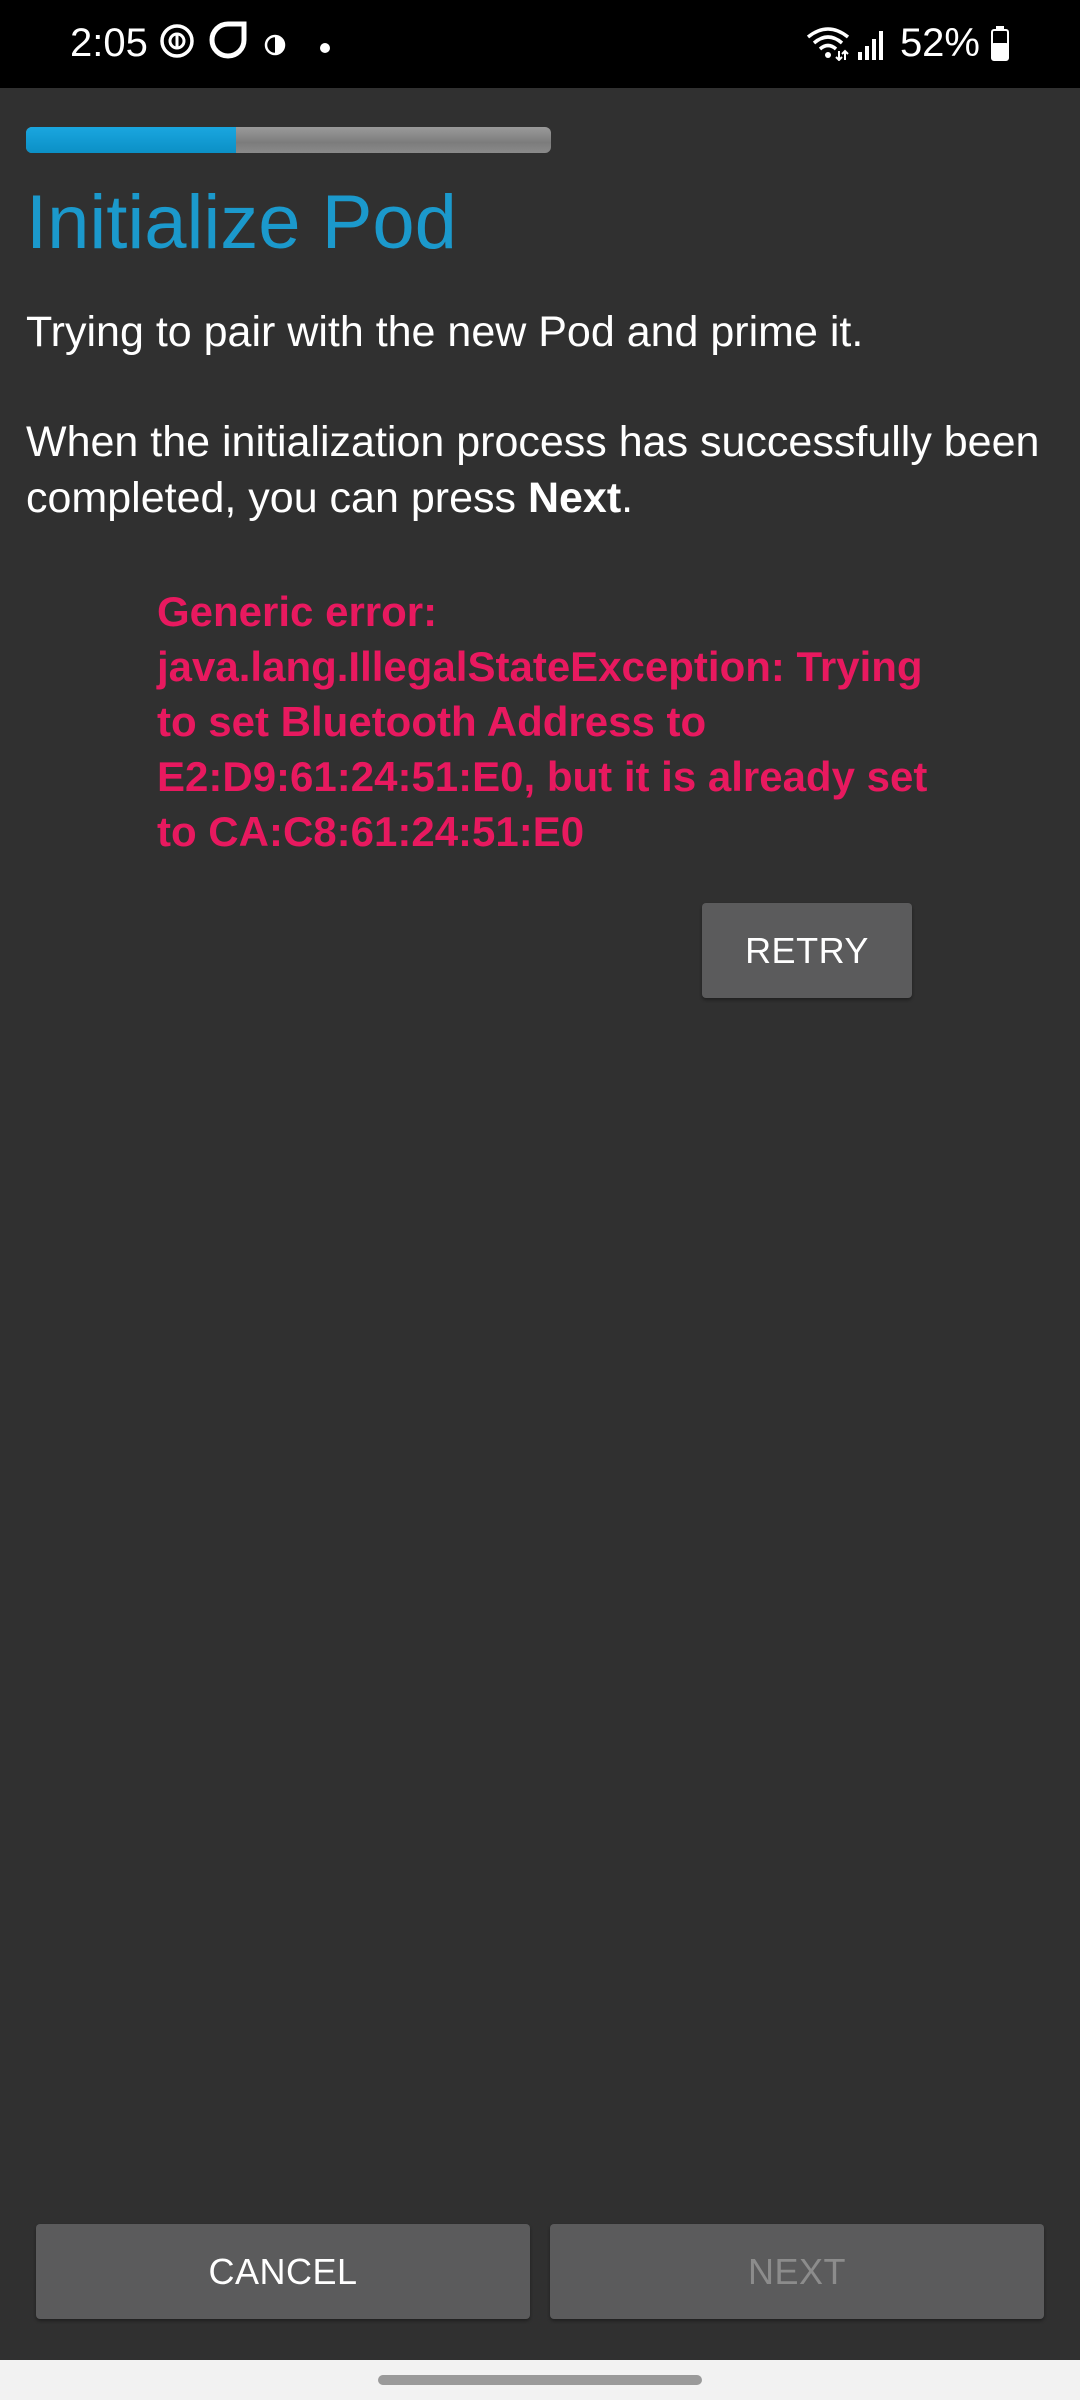 The width and height of the screenshot is (1080, 2400). Describe the element at coordinates (872, 43) in the screenshot. I see `signal-icon` at that location.